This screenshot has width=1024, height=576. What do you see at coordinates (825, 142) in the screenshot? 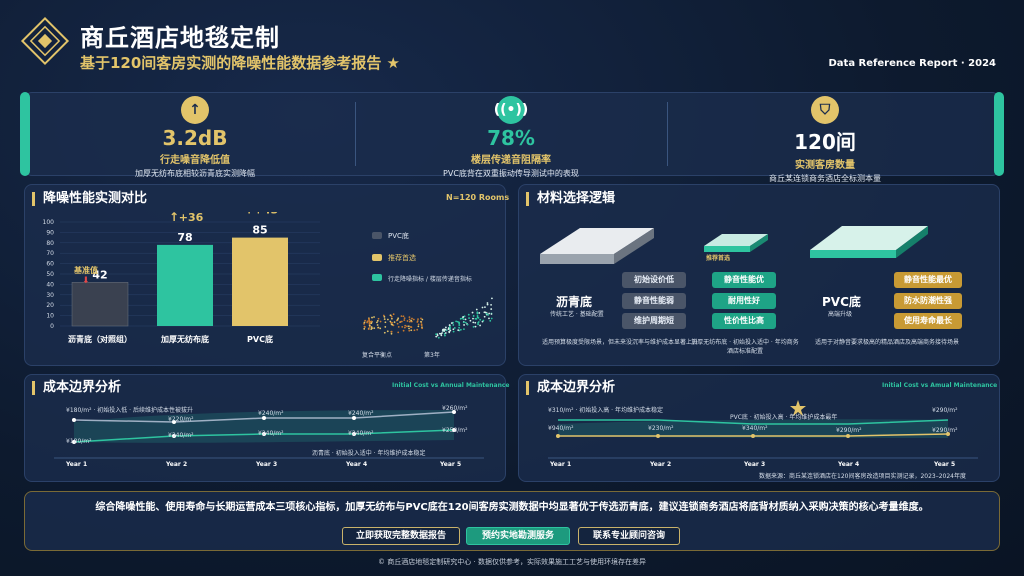
I see `kpi-value: 120间` at bounding box center [825, 142].